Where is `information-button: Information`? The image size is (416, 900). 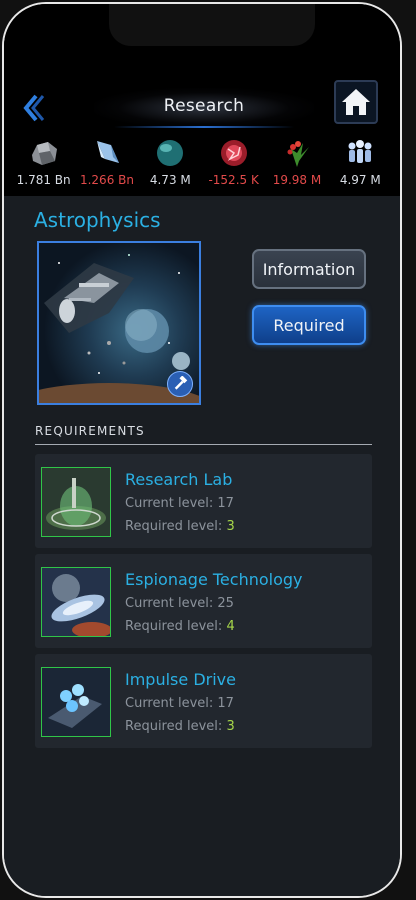
information-button: Information is located at coordinates (309, 269).